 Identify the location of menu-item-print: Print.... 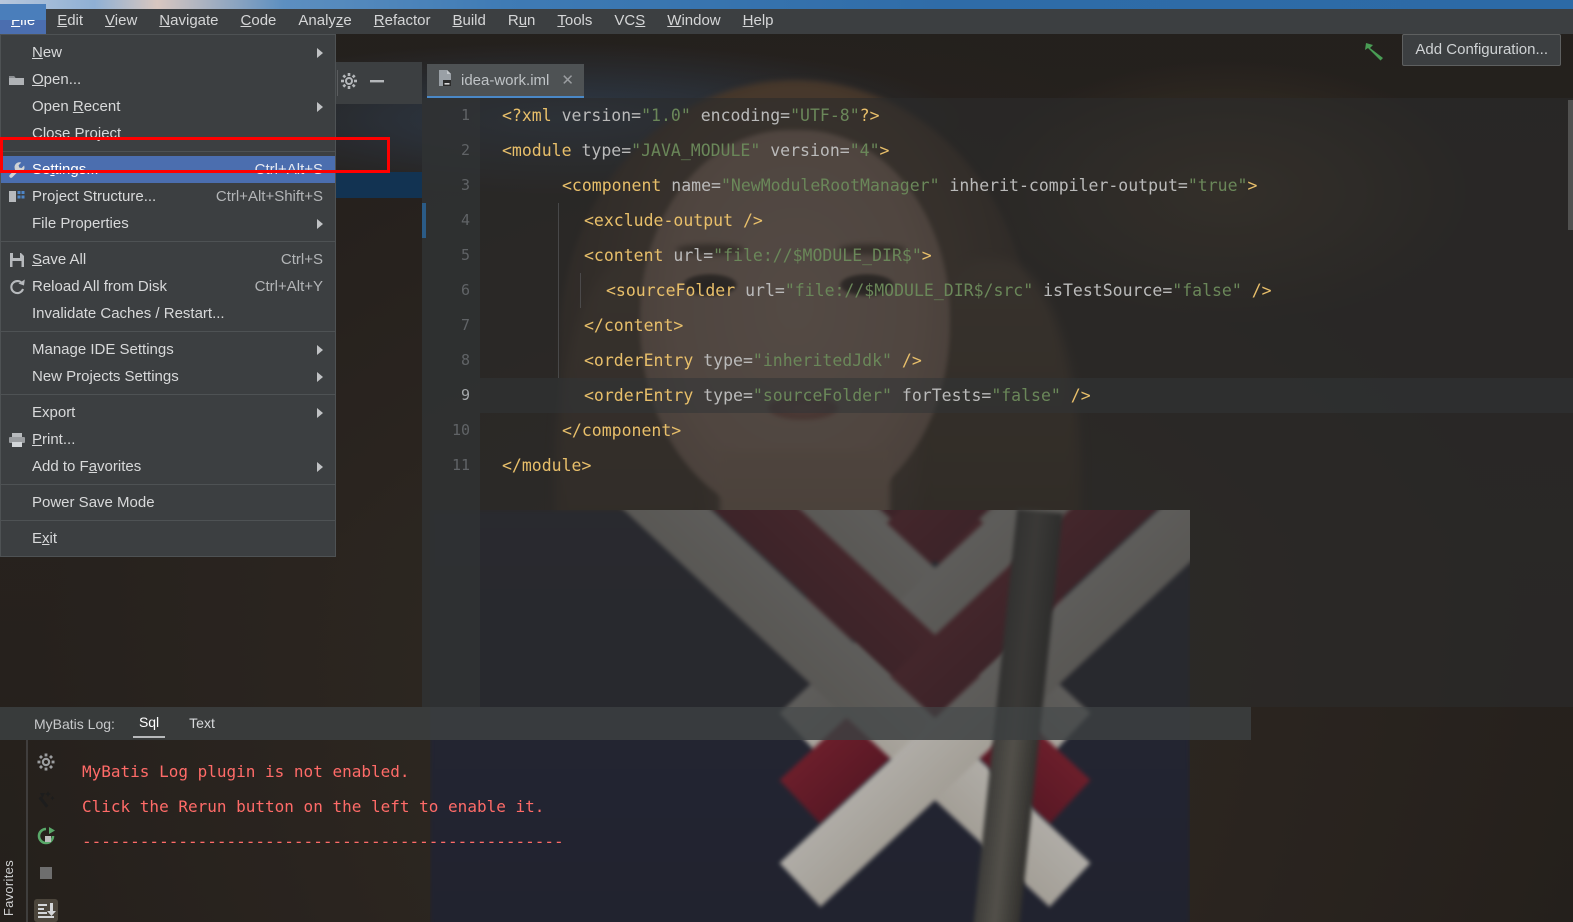
(168, 439).